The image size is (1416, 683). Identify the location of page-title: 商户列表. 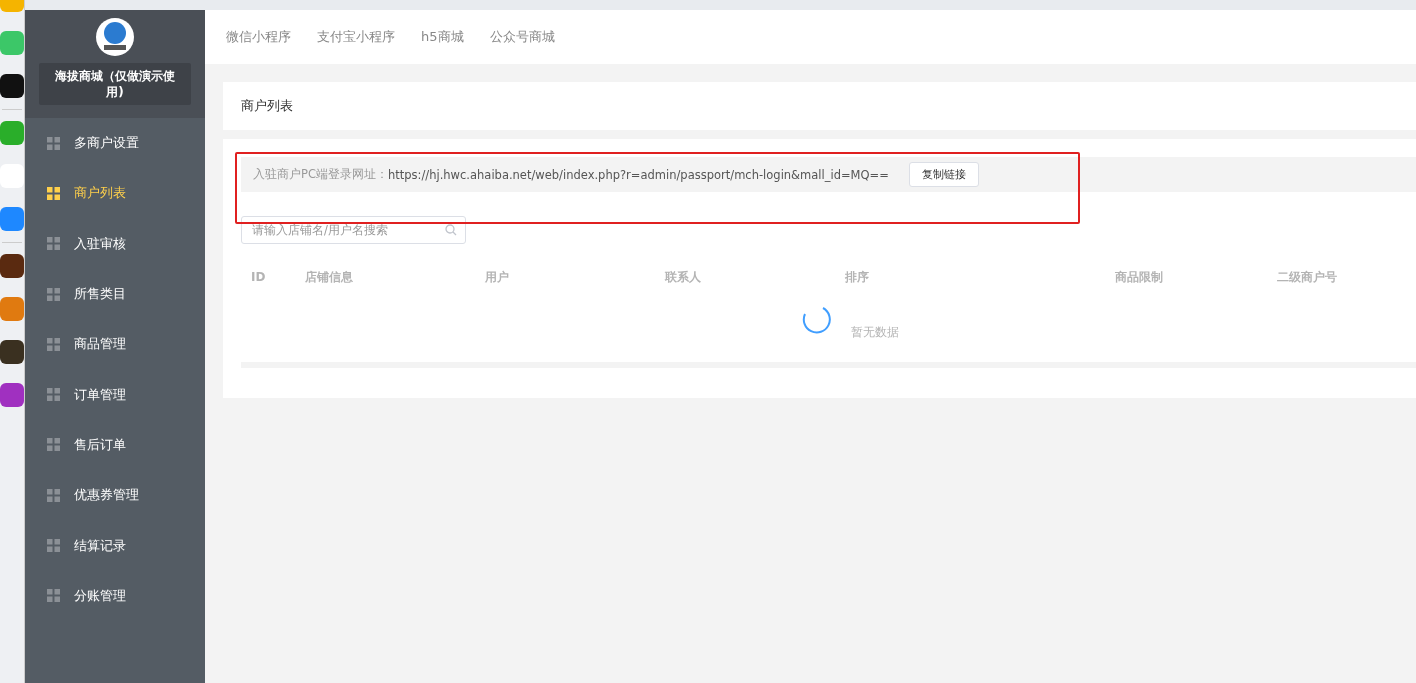
(819, 110).